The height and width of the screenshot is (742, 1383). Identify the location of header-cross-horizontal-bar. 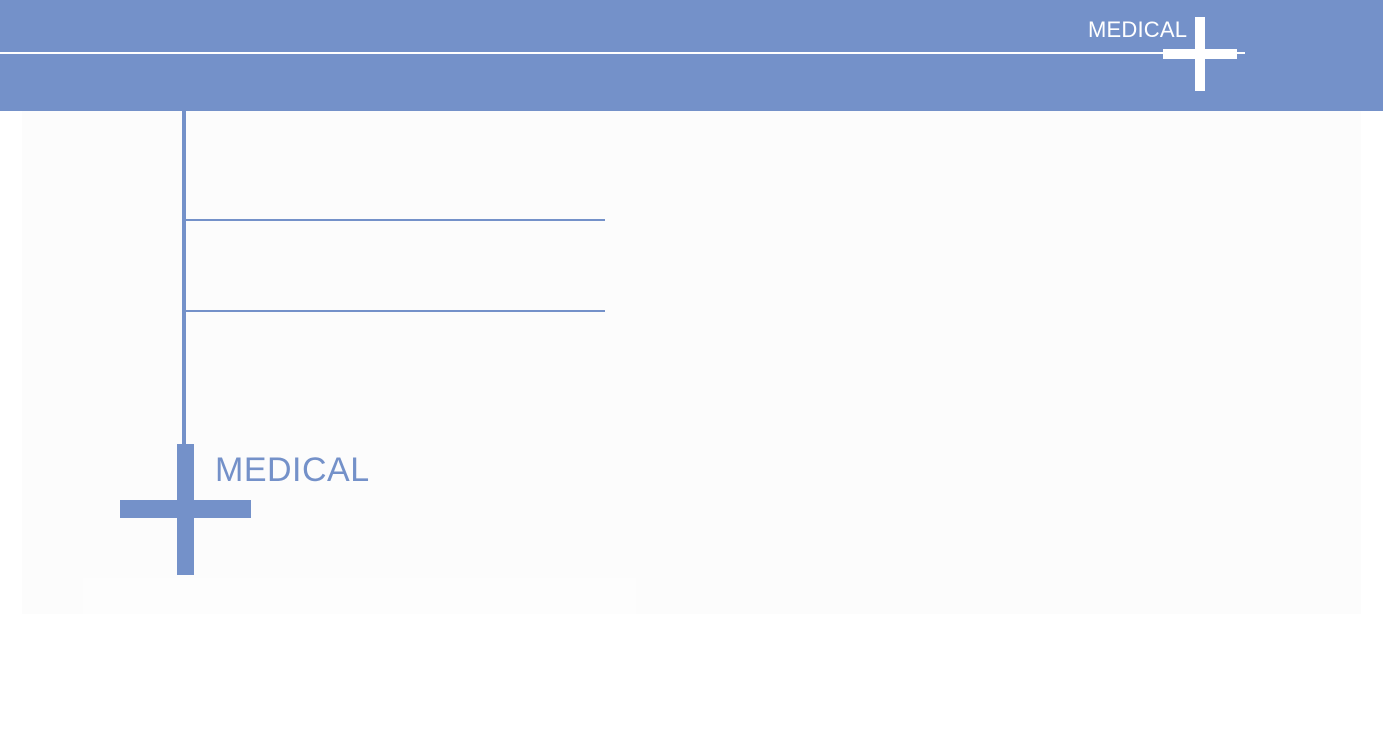
(1200, 54).